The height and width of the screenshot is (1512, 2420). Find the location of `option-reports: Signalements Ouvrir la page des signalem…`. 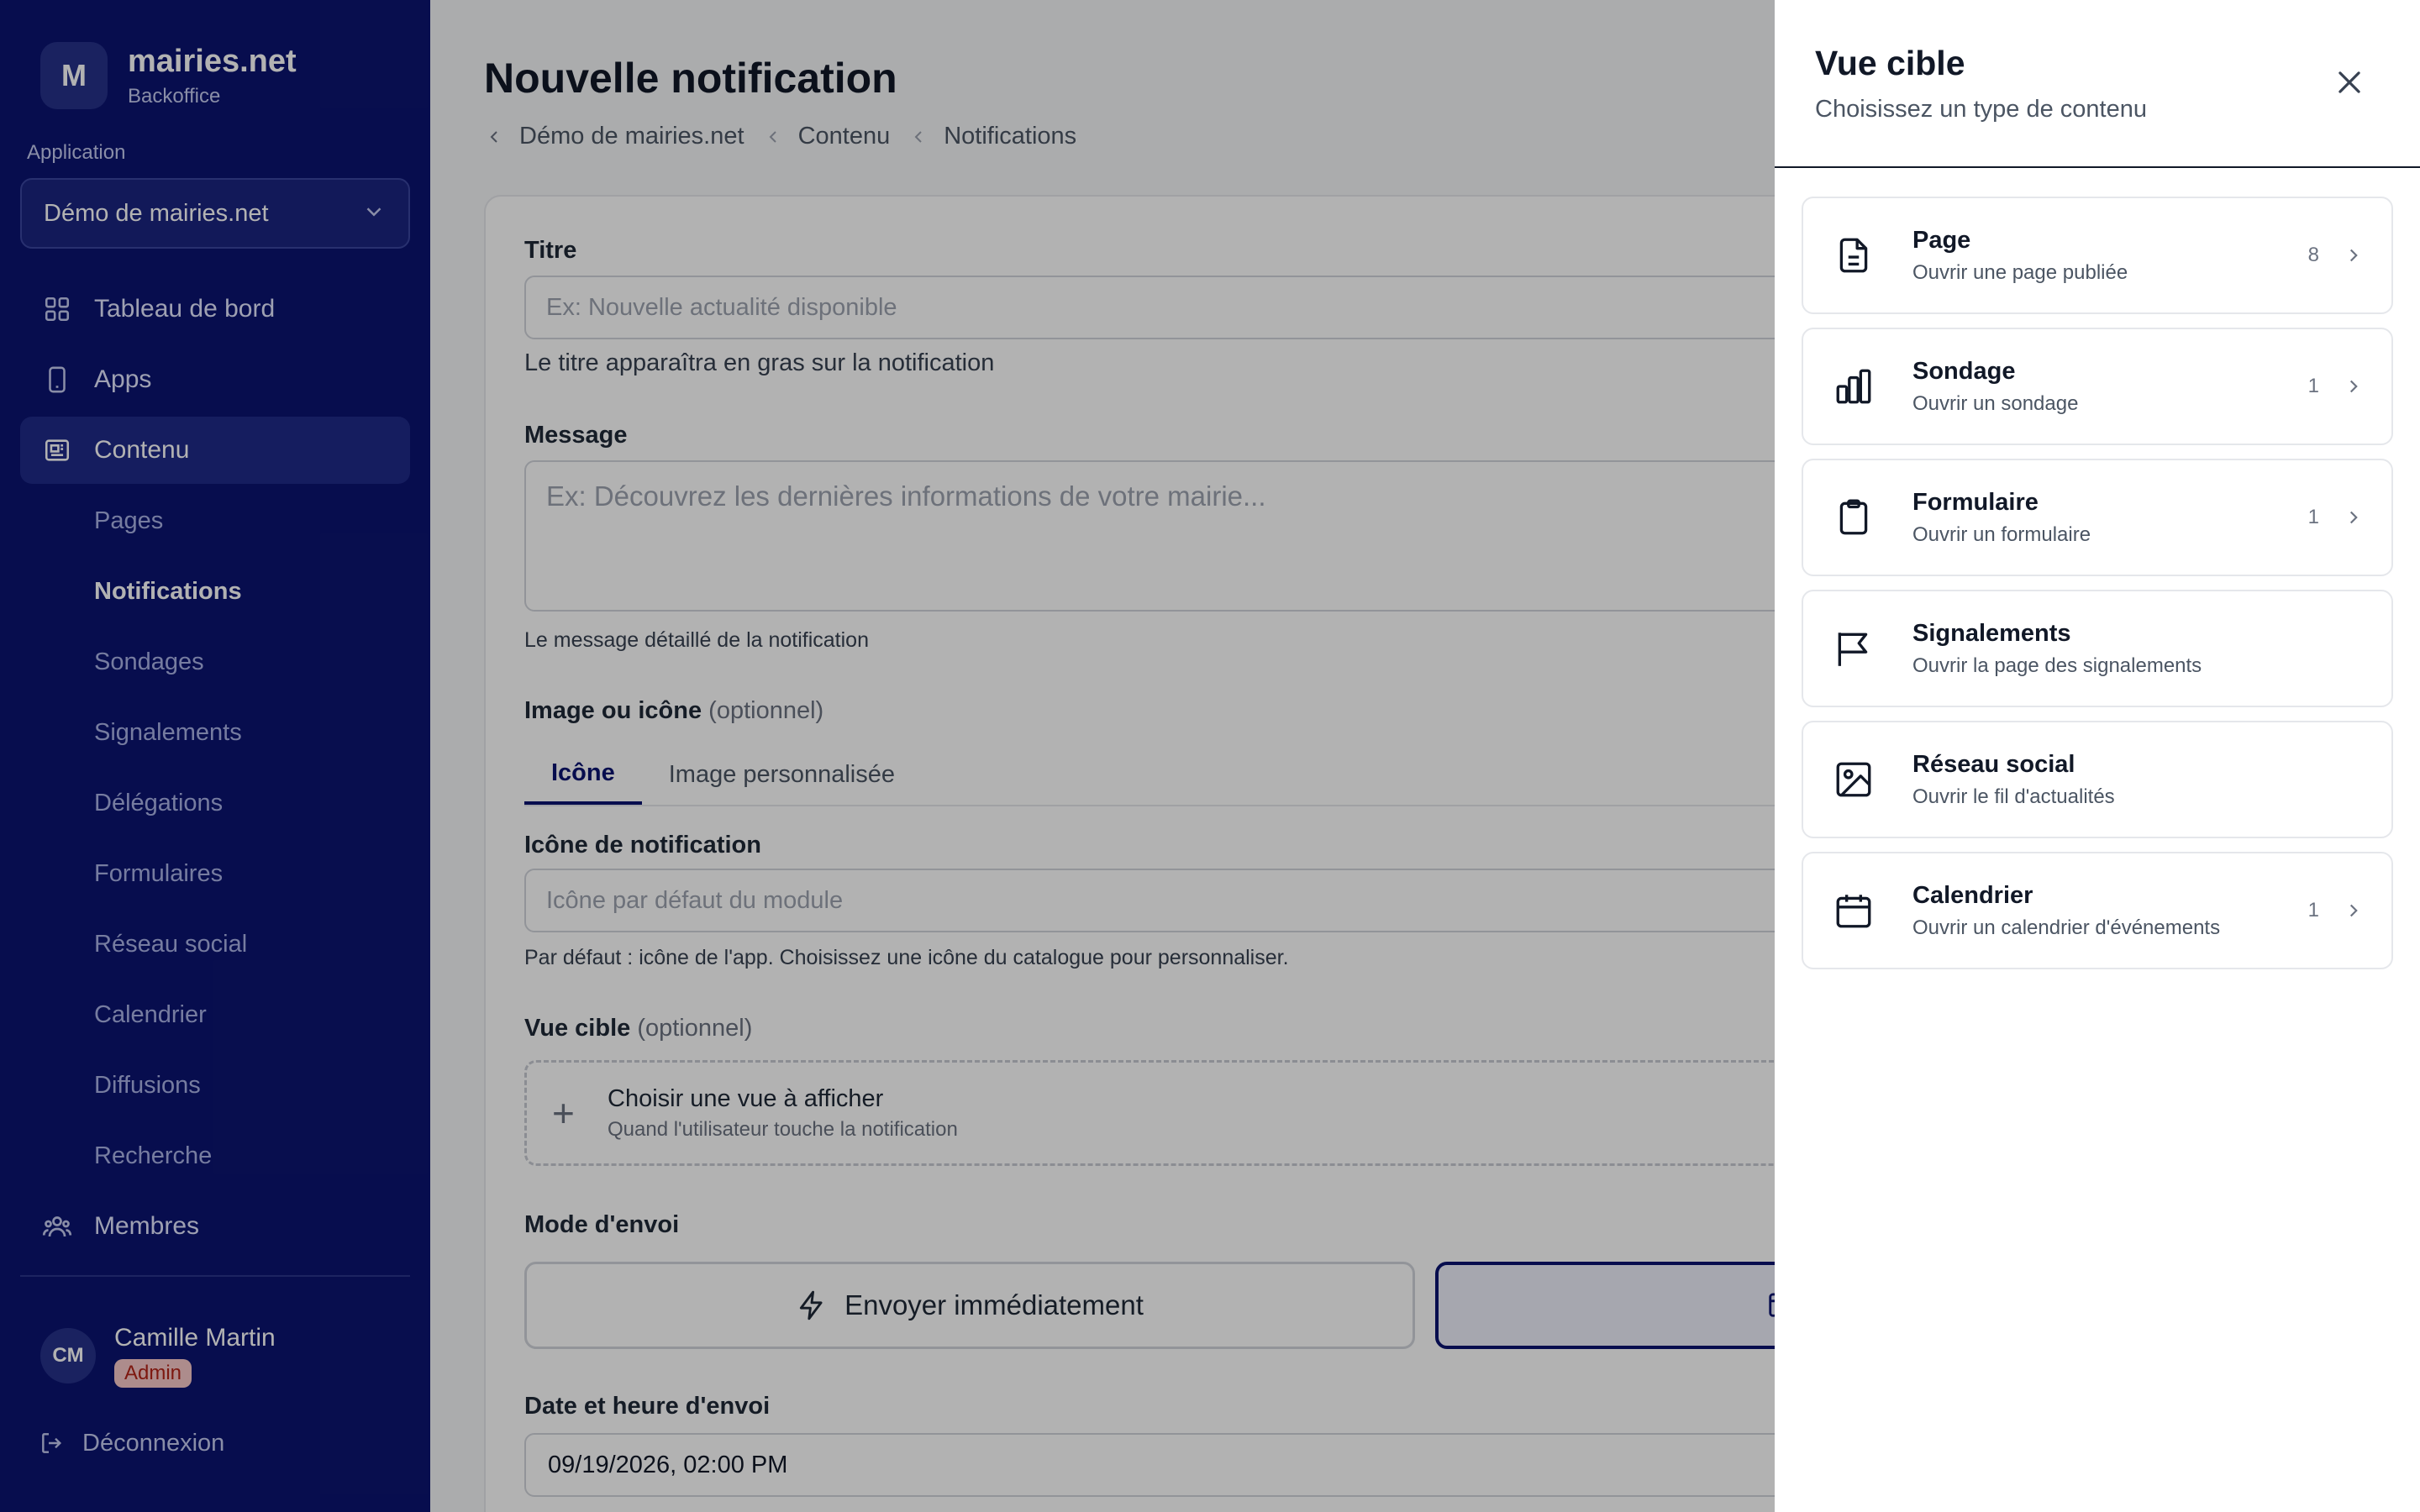

option-reports: Signalements Ouvrir la page des signalem… is located at coordinates (2097, 648).